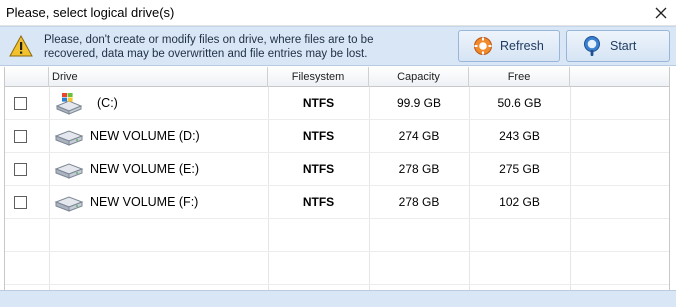 Image resolution: width=676 pixels, height=307 pixels. What do you see at coordinates (419, 77) in the screenshot?
I see `header-capacity: Capacity` at bounding box center [419, 77].